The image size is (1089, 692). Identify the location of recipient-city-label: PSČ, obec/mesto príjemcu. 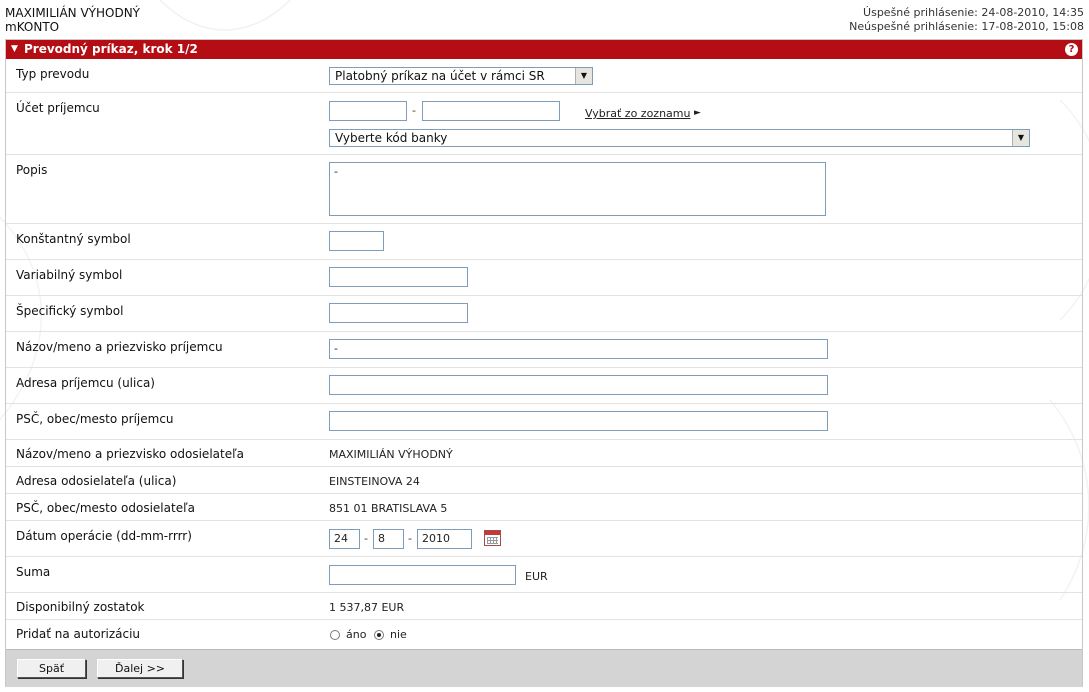
(95, 419).